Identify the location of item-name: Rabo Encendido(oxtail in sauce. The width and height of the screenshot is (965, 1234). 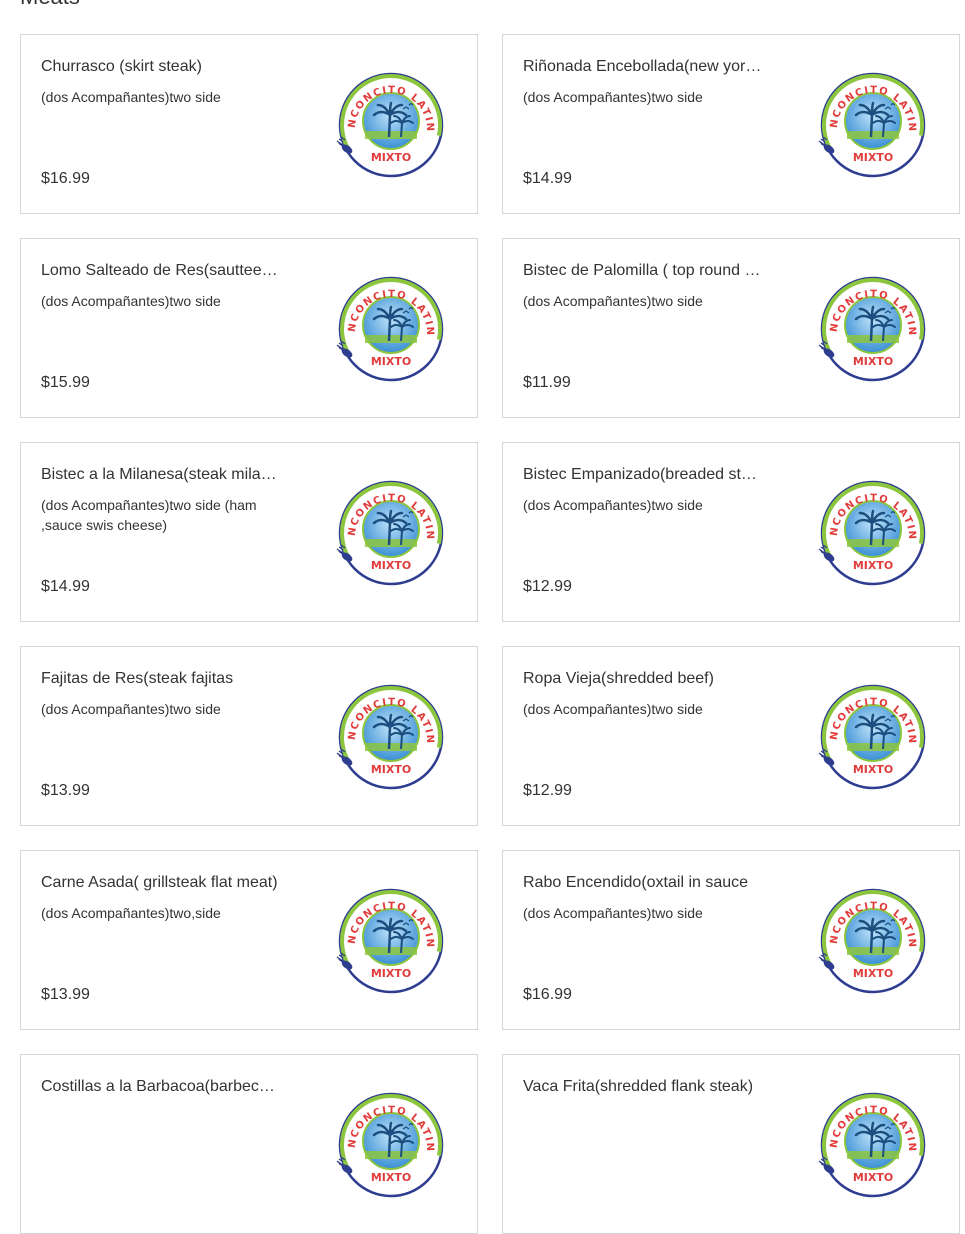
(636, 882).